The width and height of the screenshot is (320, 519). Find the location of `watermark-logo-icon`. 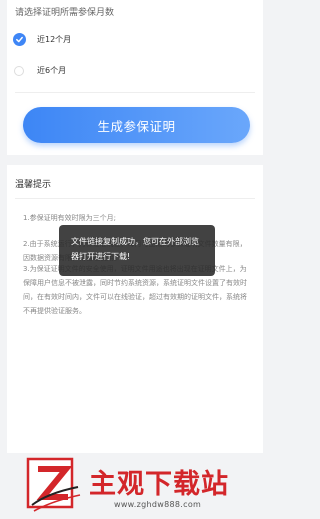

watermark-logo-icon is located at coordinates (53, 484).